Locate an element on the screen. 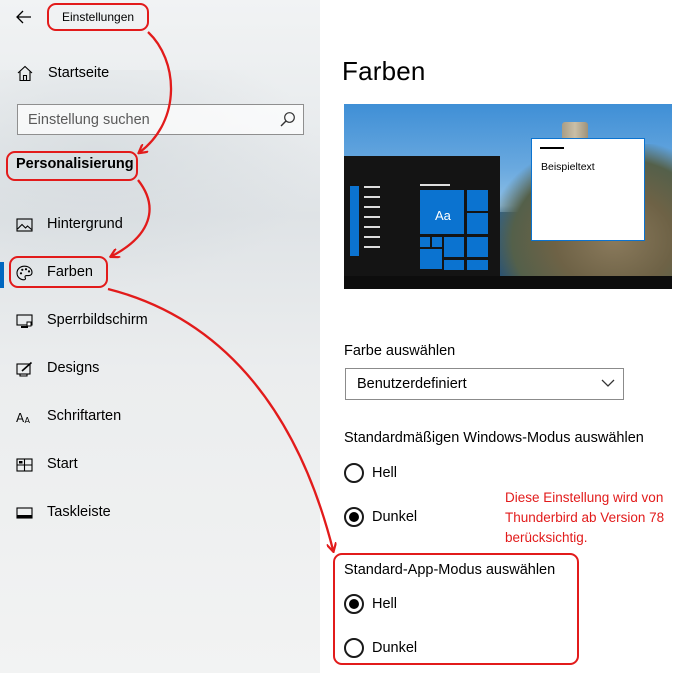 The width and height of the screenshot is (694, 673). sidebar-item-designs: Designs is located at coordinates (160, 369).